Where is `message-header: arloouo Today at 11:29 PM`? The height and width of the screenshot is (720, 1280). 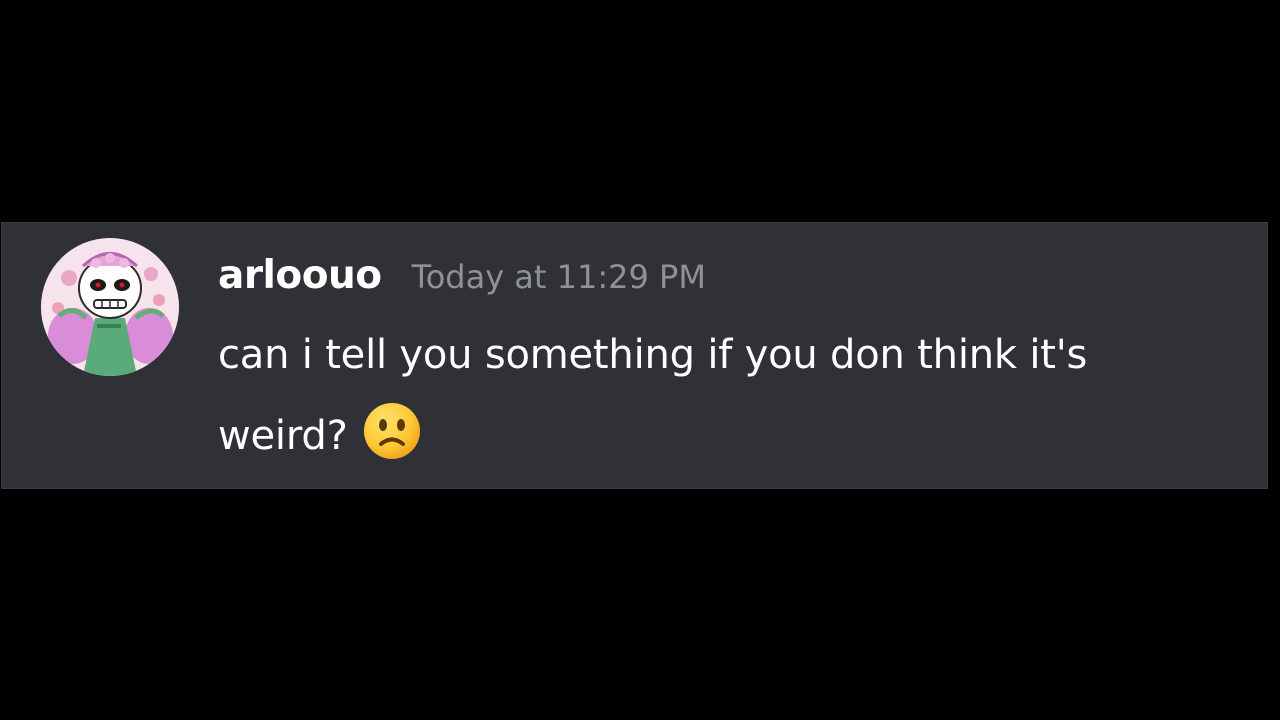 message-header: arloouo Today at 11:29 PM is located at coordinates (462, 279).